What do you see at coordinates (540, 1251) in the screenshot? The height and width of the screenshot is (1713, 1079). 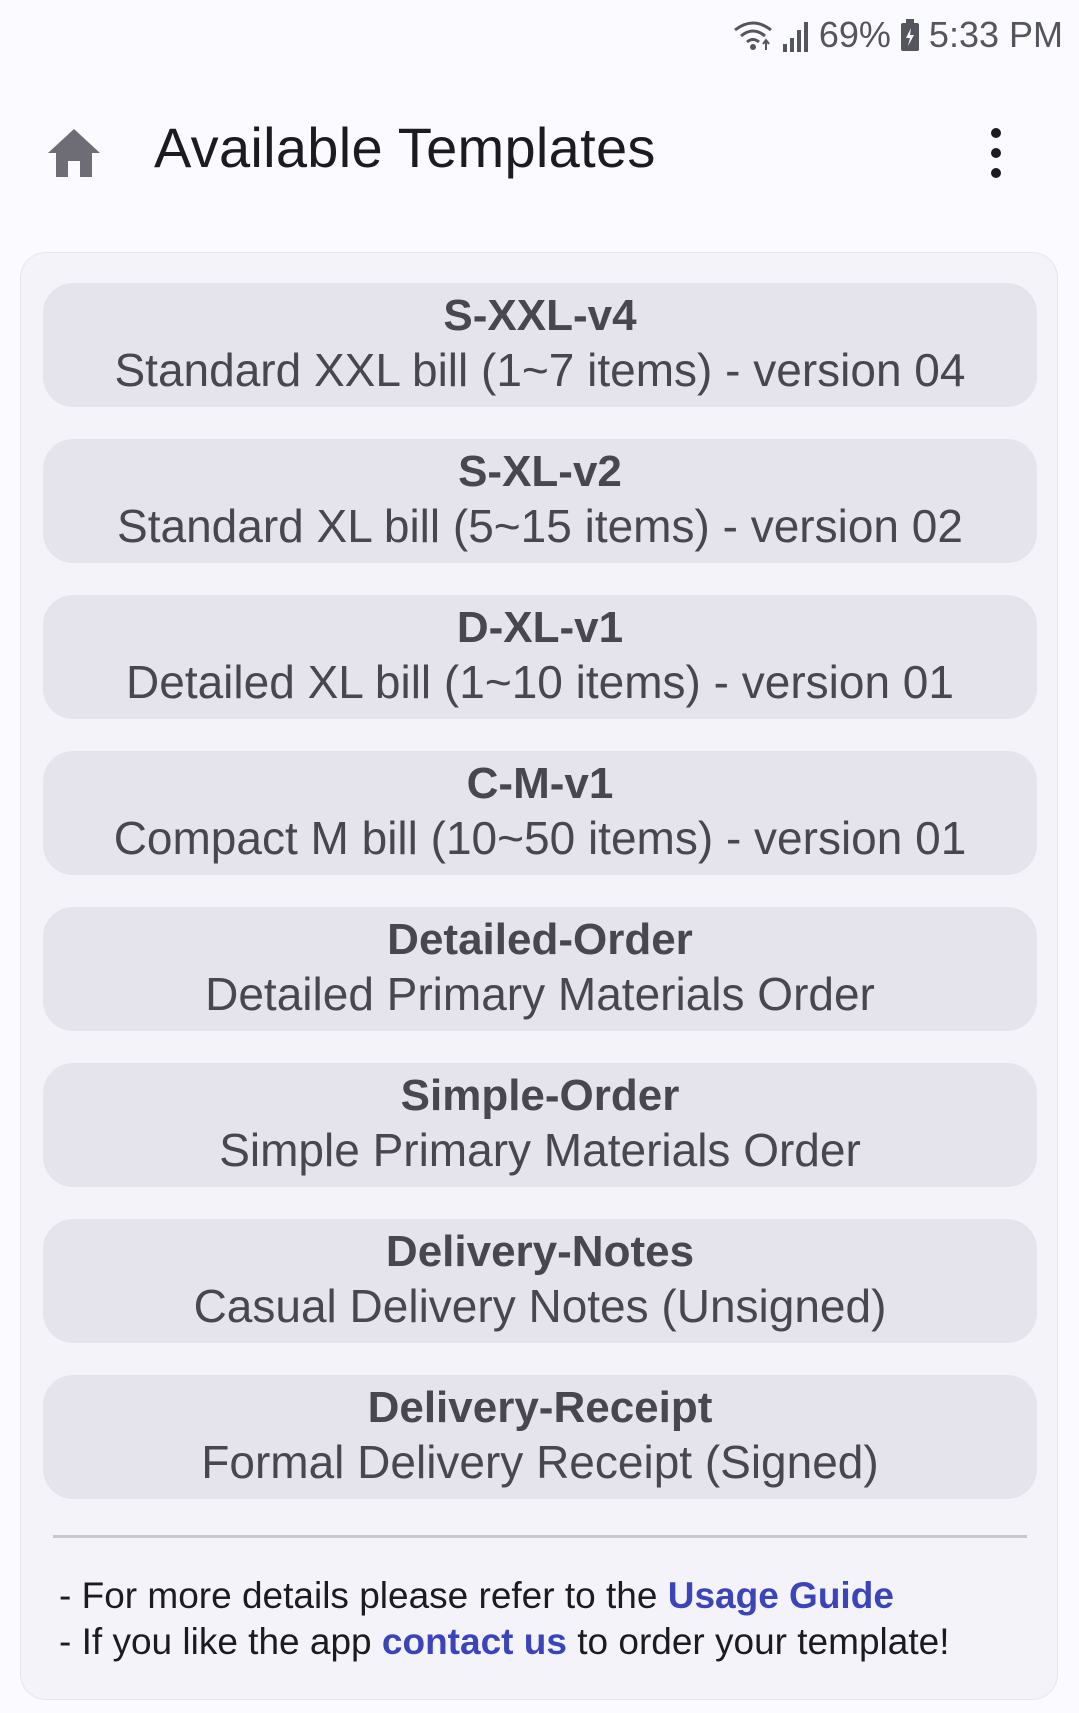 I see `template-code: Delivery-Notes` at bounding box center [540, 1251].